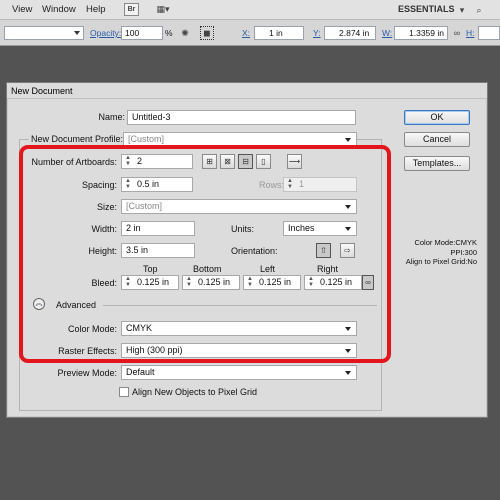 This screenshot has width=500, height=500. I want to click on style-dropdown, so click(44, 33).